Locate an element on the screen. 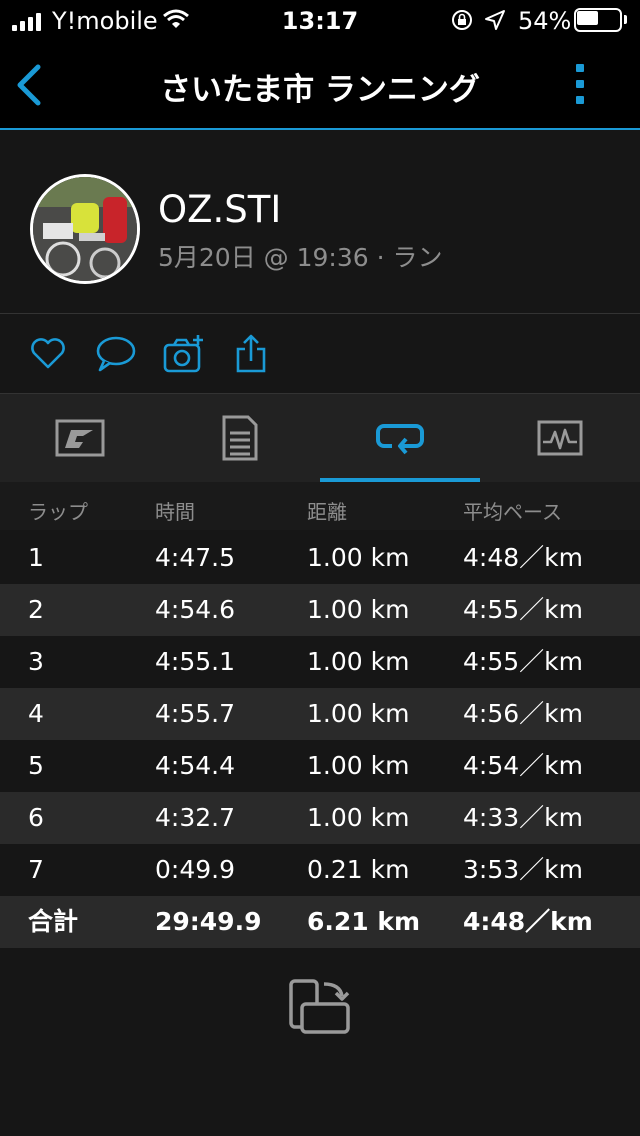 This screenshot has height=1136, width=640. table-row: 1 4:47.5 1.00 km 4:48／km is located at coordinates (320, 558).